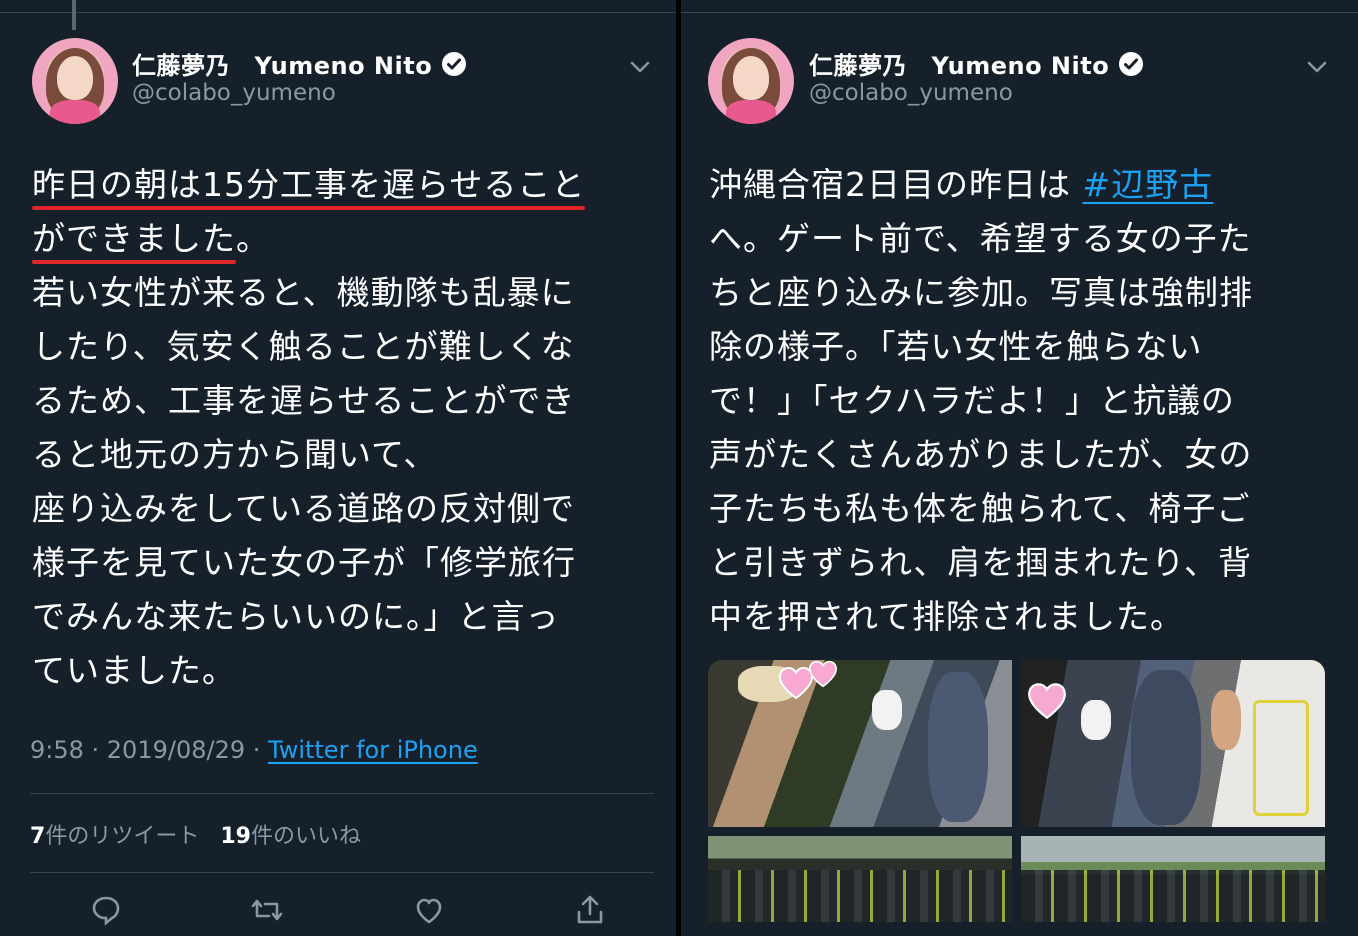 This screenshot has height=936, width=1358. I want to click on retweet-label: 件のリツイート, so click(122, 836).